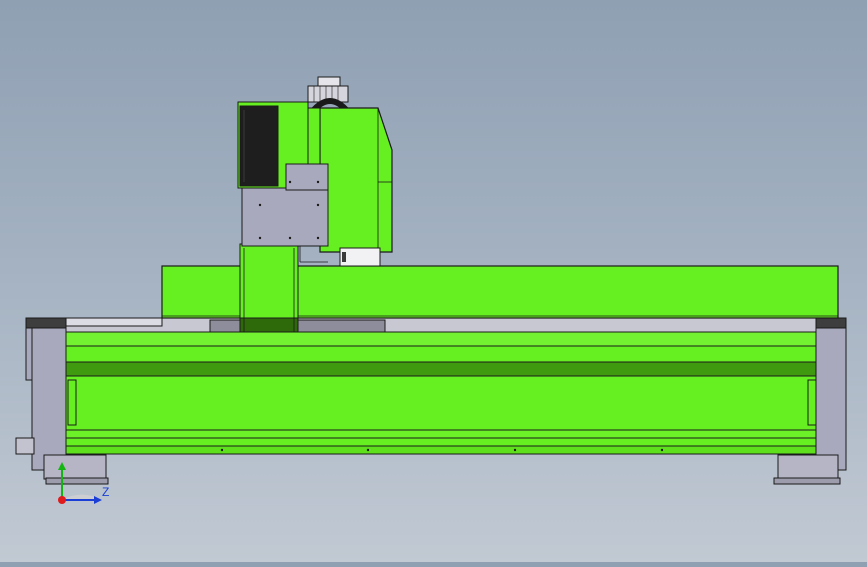  I want to click on carriage-column, so click(269, 288).